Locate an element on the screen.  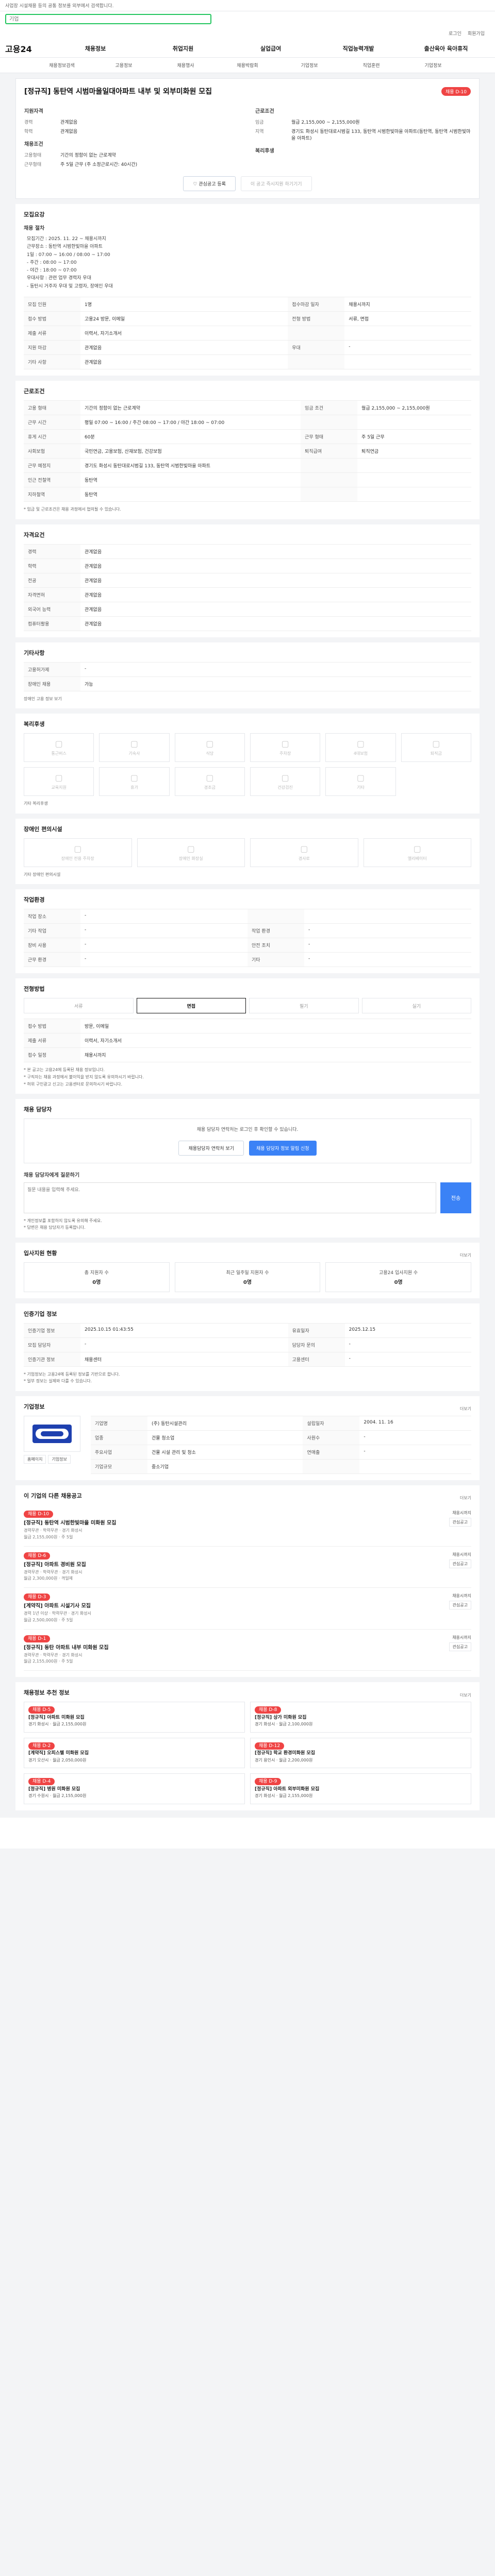
row-label-2: 담당자 문의 is located at coordinates (316, 1344).